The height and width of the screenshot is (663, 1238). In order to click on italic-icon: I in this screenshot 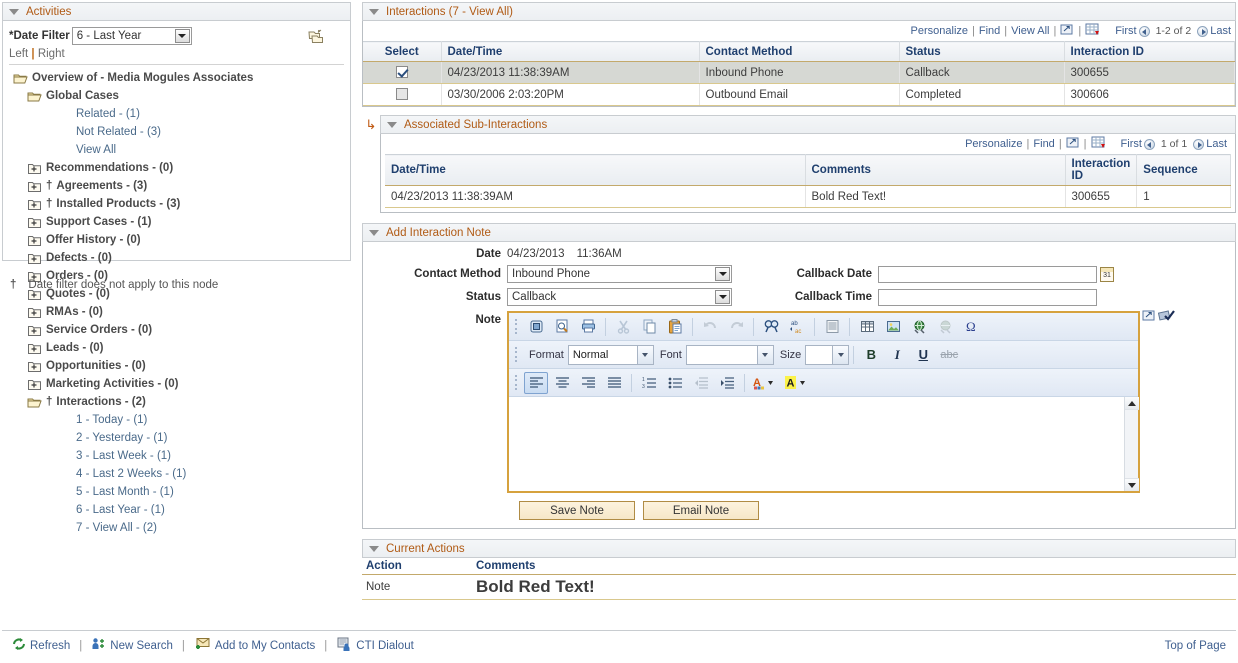, I will do `click(897, 355)`.